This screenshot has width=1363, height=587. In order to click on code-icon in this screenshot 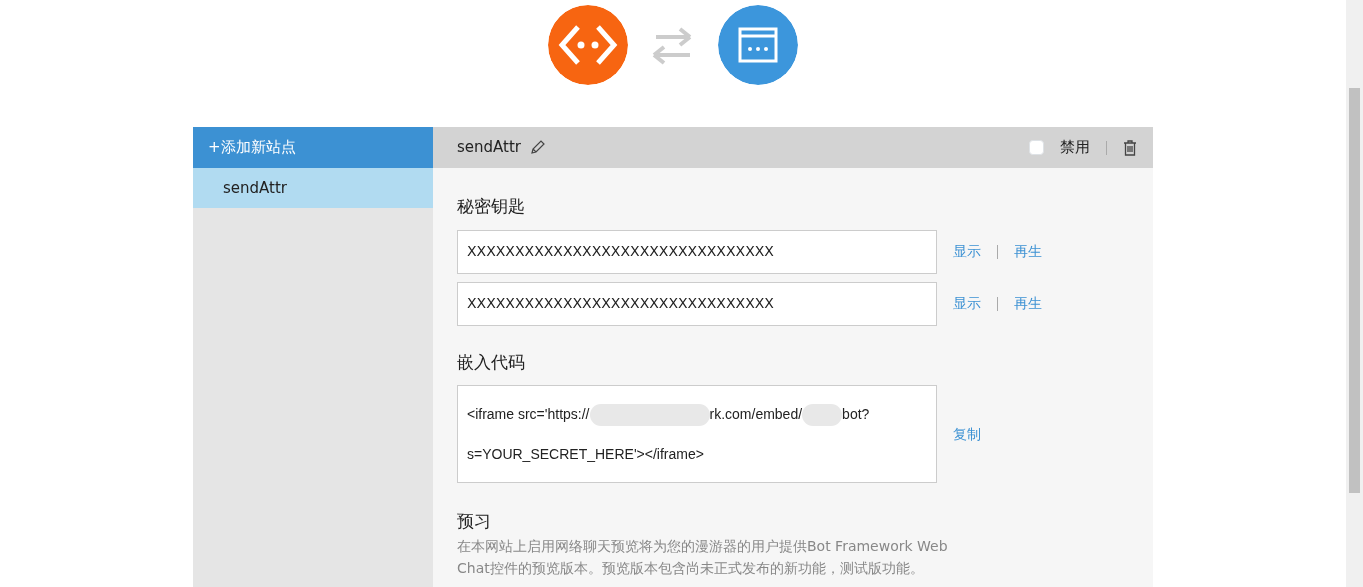, I will do `click(588, 45)`.